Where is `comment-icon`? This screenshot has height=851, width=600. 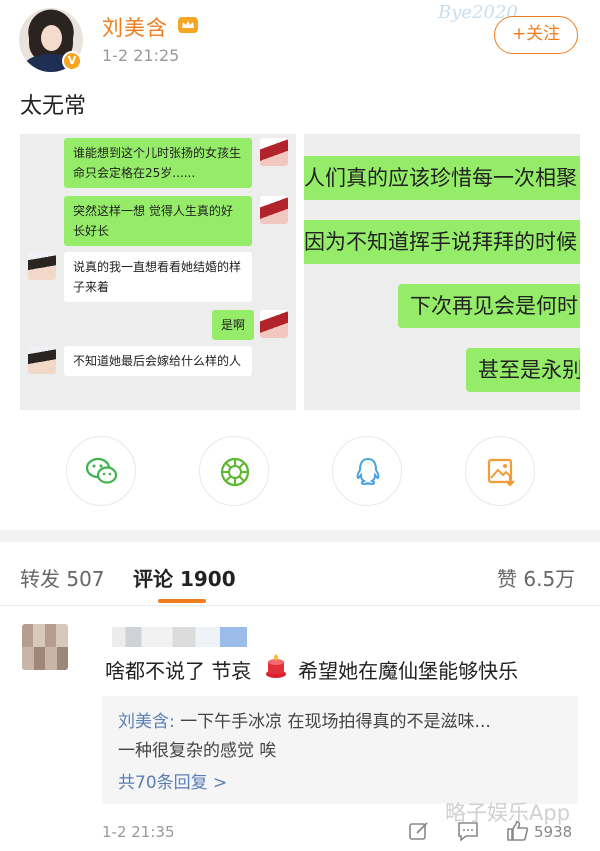 comment-icon is located at coordinates (468, 831).